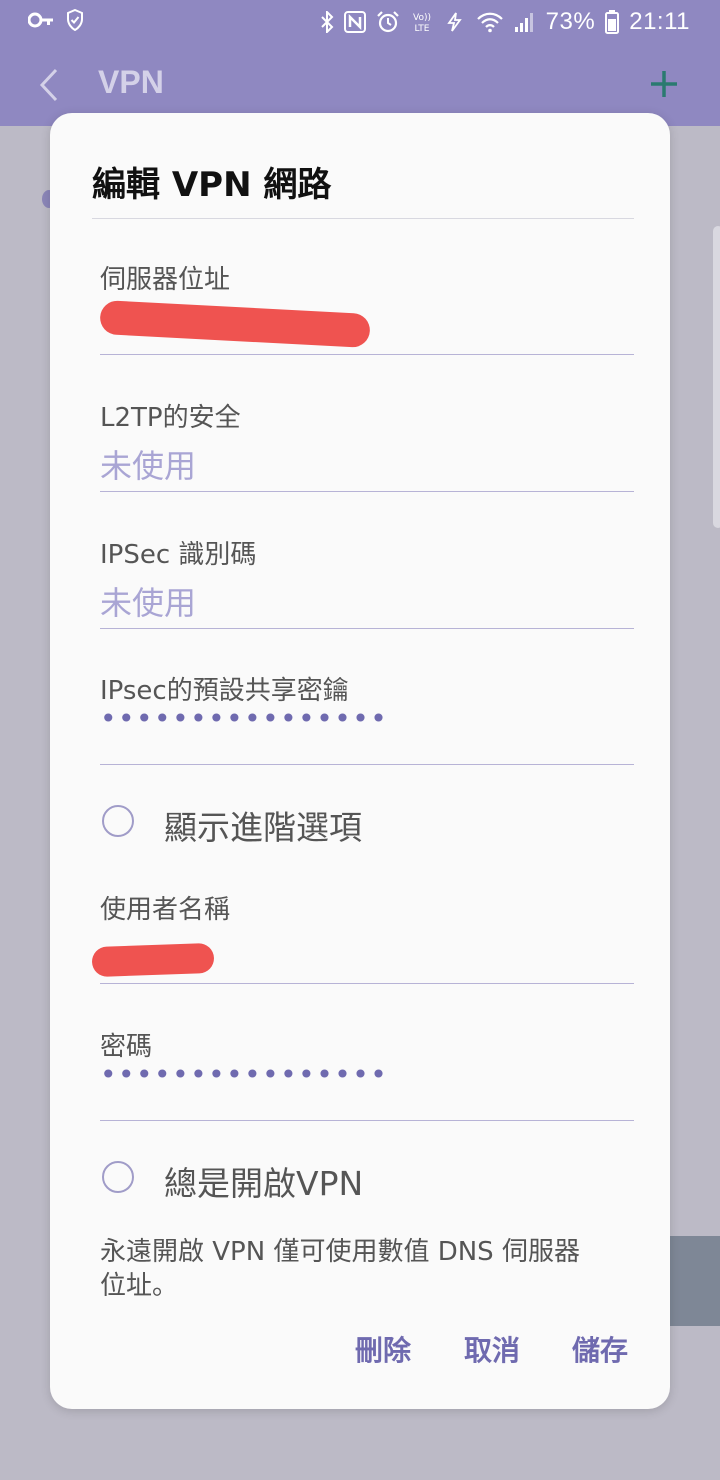 The image size is (720, 1480). I want to click on username-redaction, so click(153, 960).